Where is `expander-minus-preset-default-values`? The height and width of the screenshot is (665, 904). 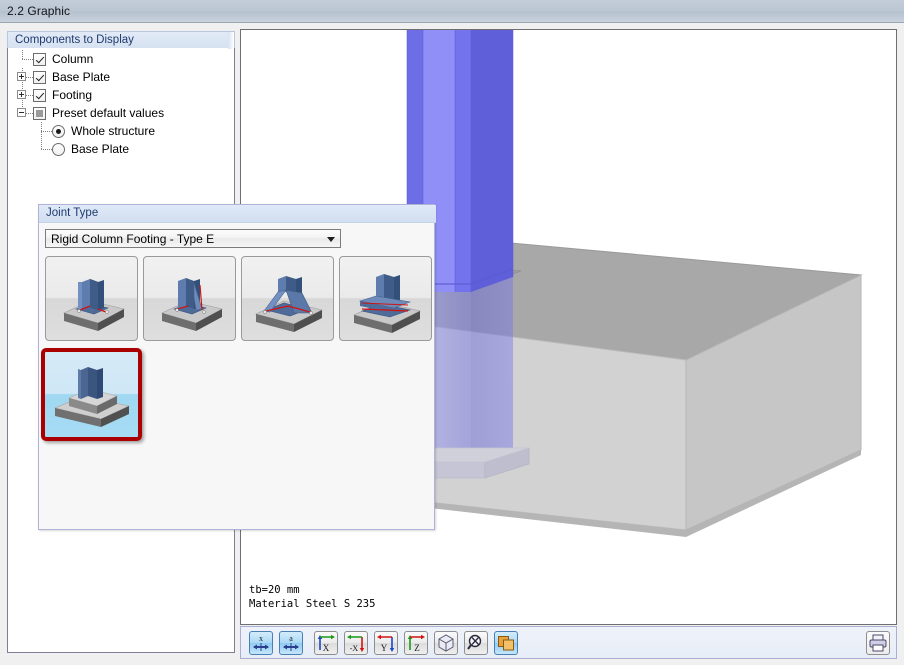
expander-minus-preset-default-values is located at coordinates (21, 112).